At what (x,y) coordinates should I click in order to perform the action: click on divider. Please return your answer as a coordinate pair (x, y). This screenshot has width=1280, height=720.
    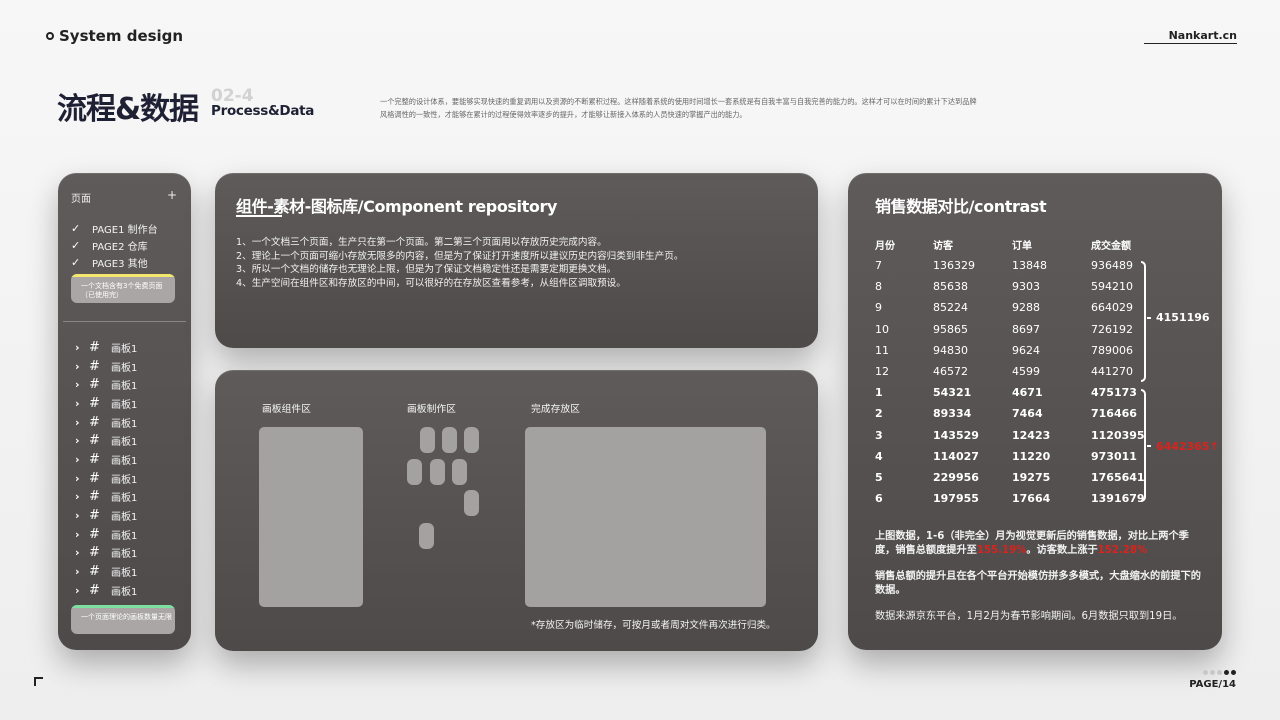
    Looking at the image, I should click on (124, 321).